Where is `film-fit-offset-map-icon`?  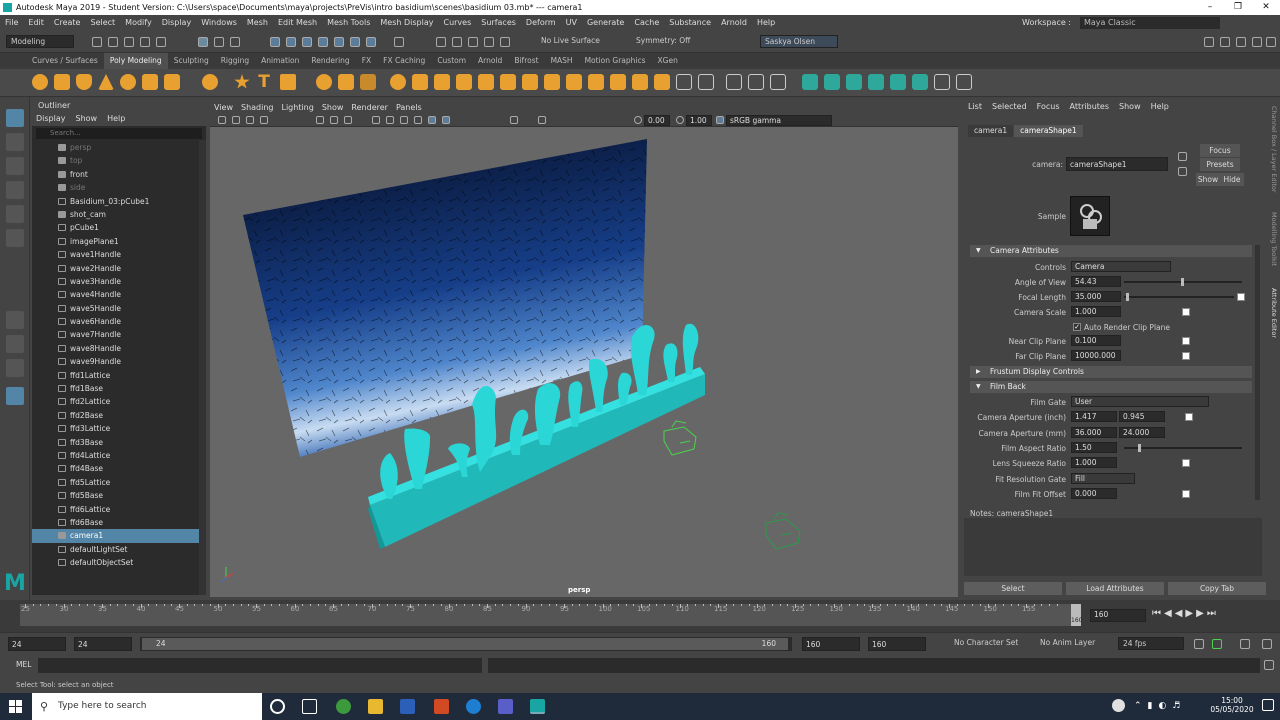 film-fit-offset-map-icon is located at coordinates (1186, 494).